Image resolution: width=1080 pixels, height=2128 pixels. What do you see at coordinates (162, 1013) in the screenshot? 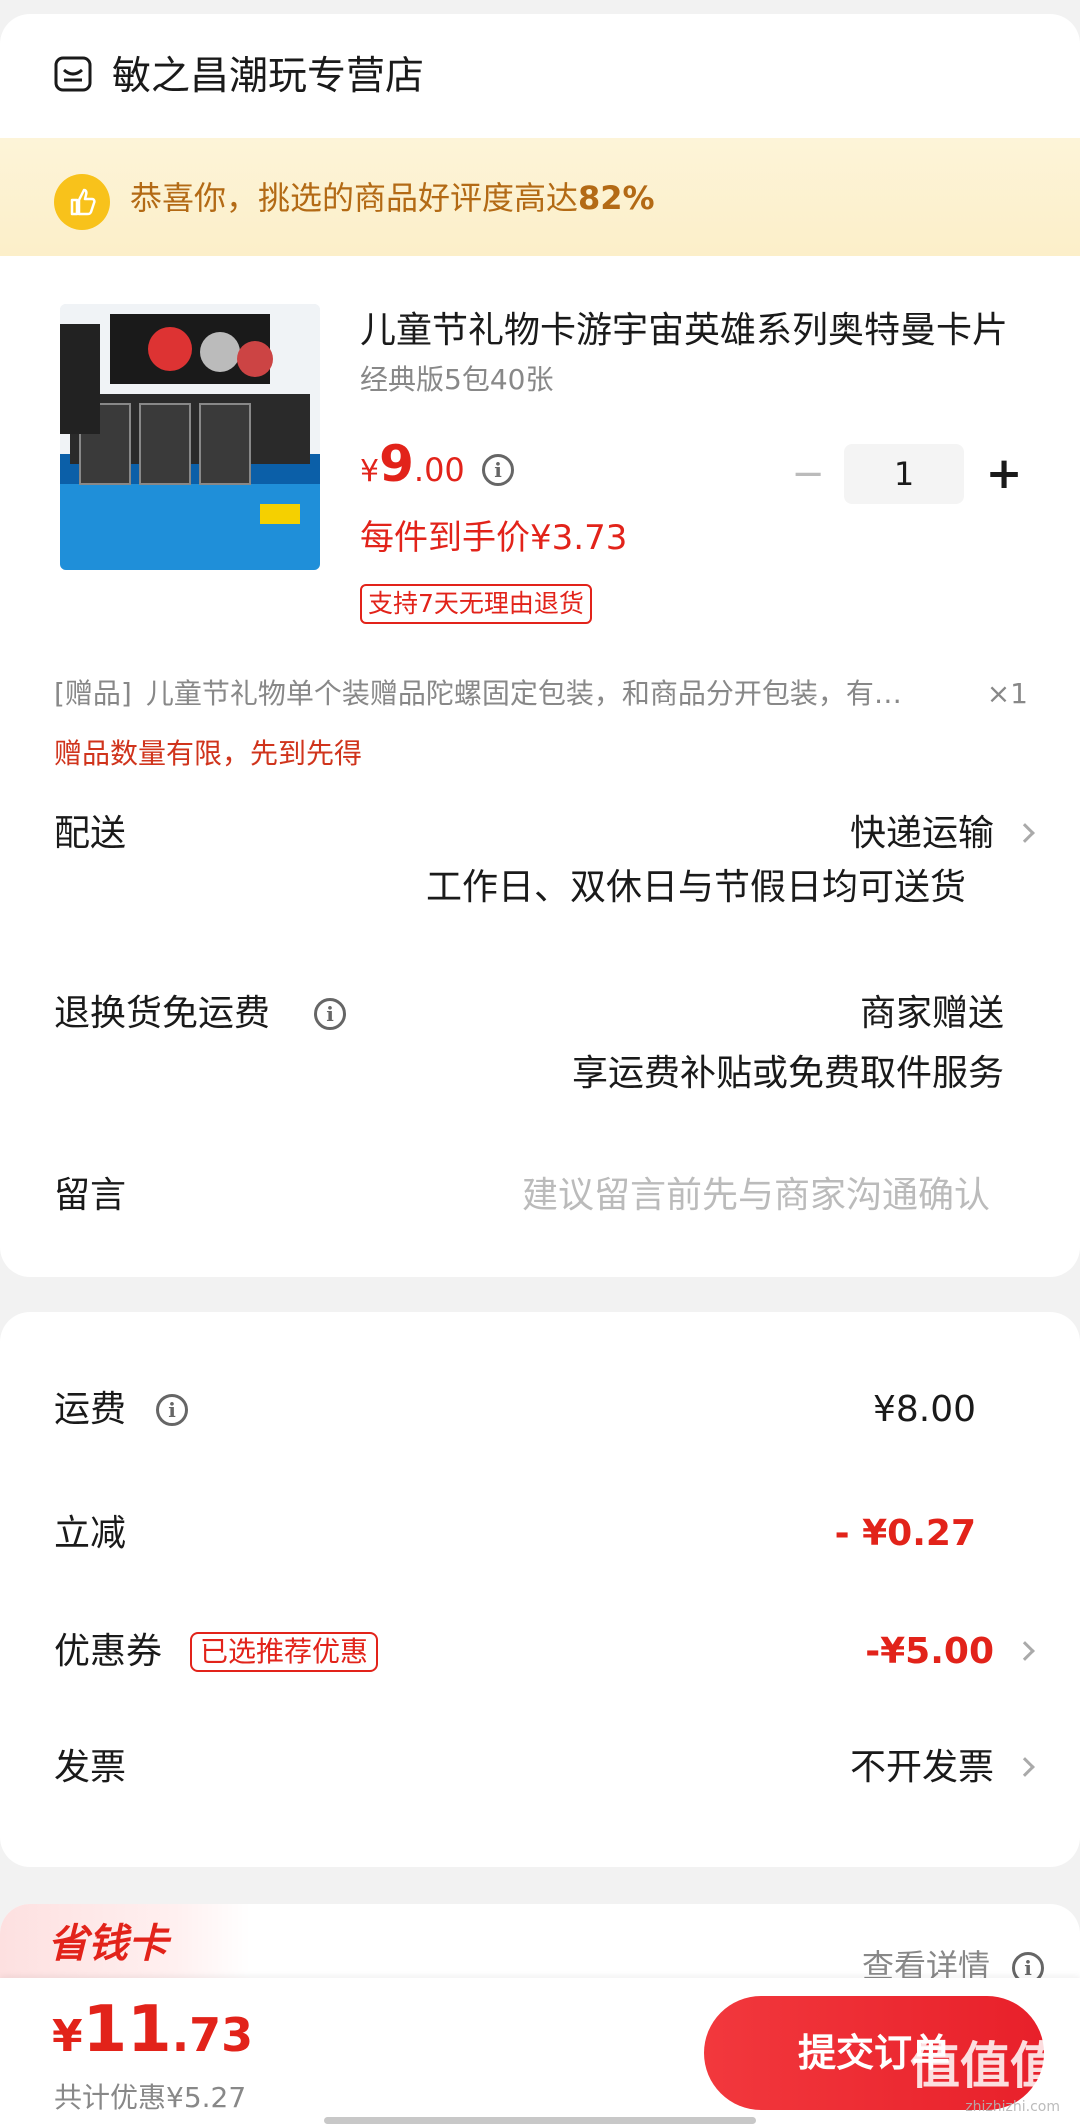
I see `return-shipping-label: 退换货免运费` at bounding box center [162, 1013].